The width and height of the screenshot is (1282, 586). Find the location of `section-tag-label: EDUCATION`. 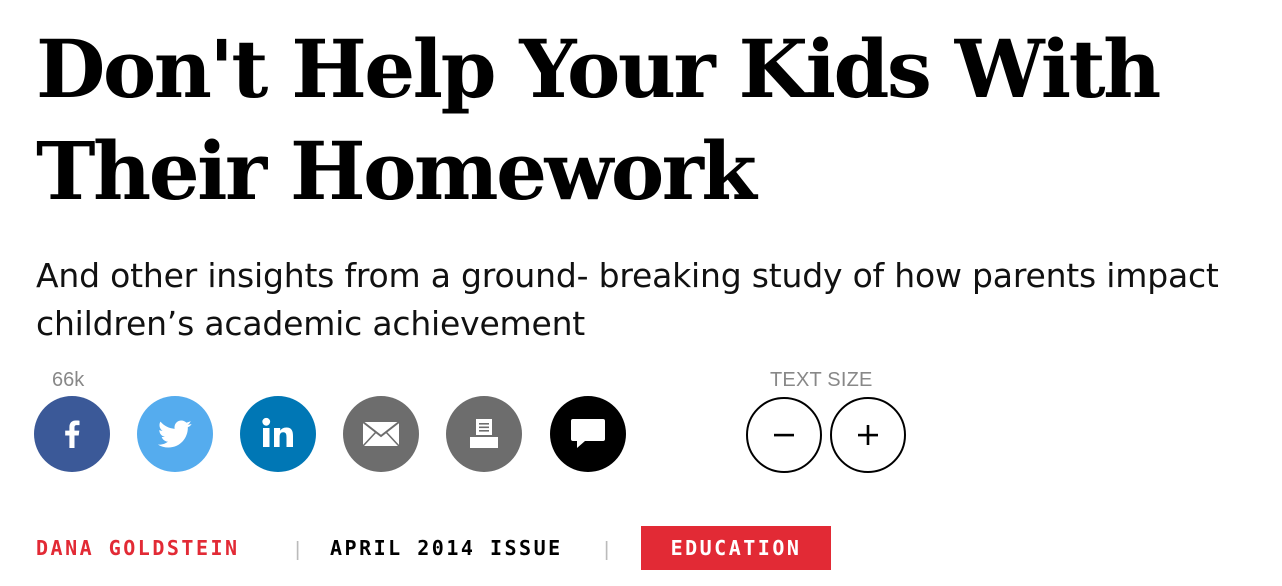

section-tag-label: EDUCATION is located at coordinates (736, 548).